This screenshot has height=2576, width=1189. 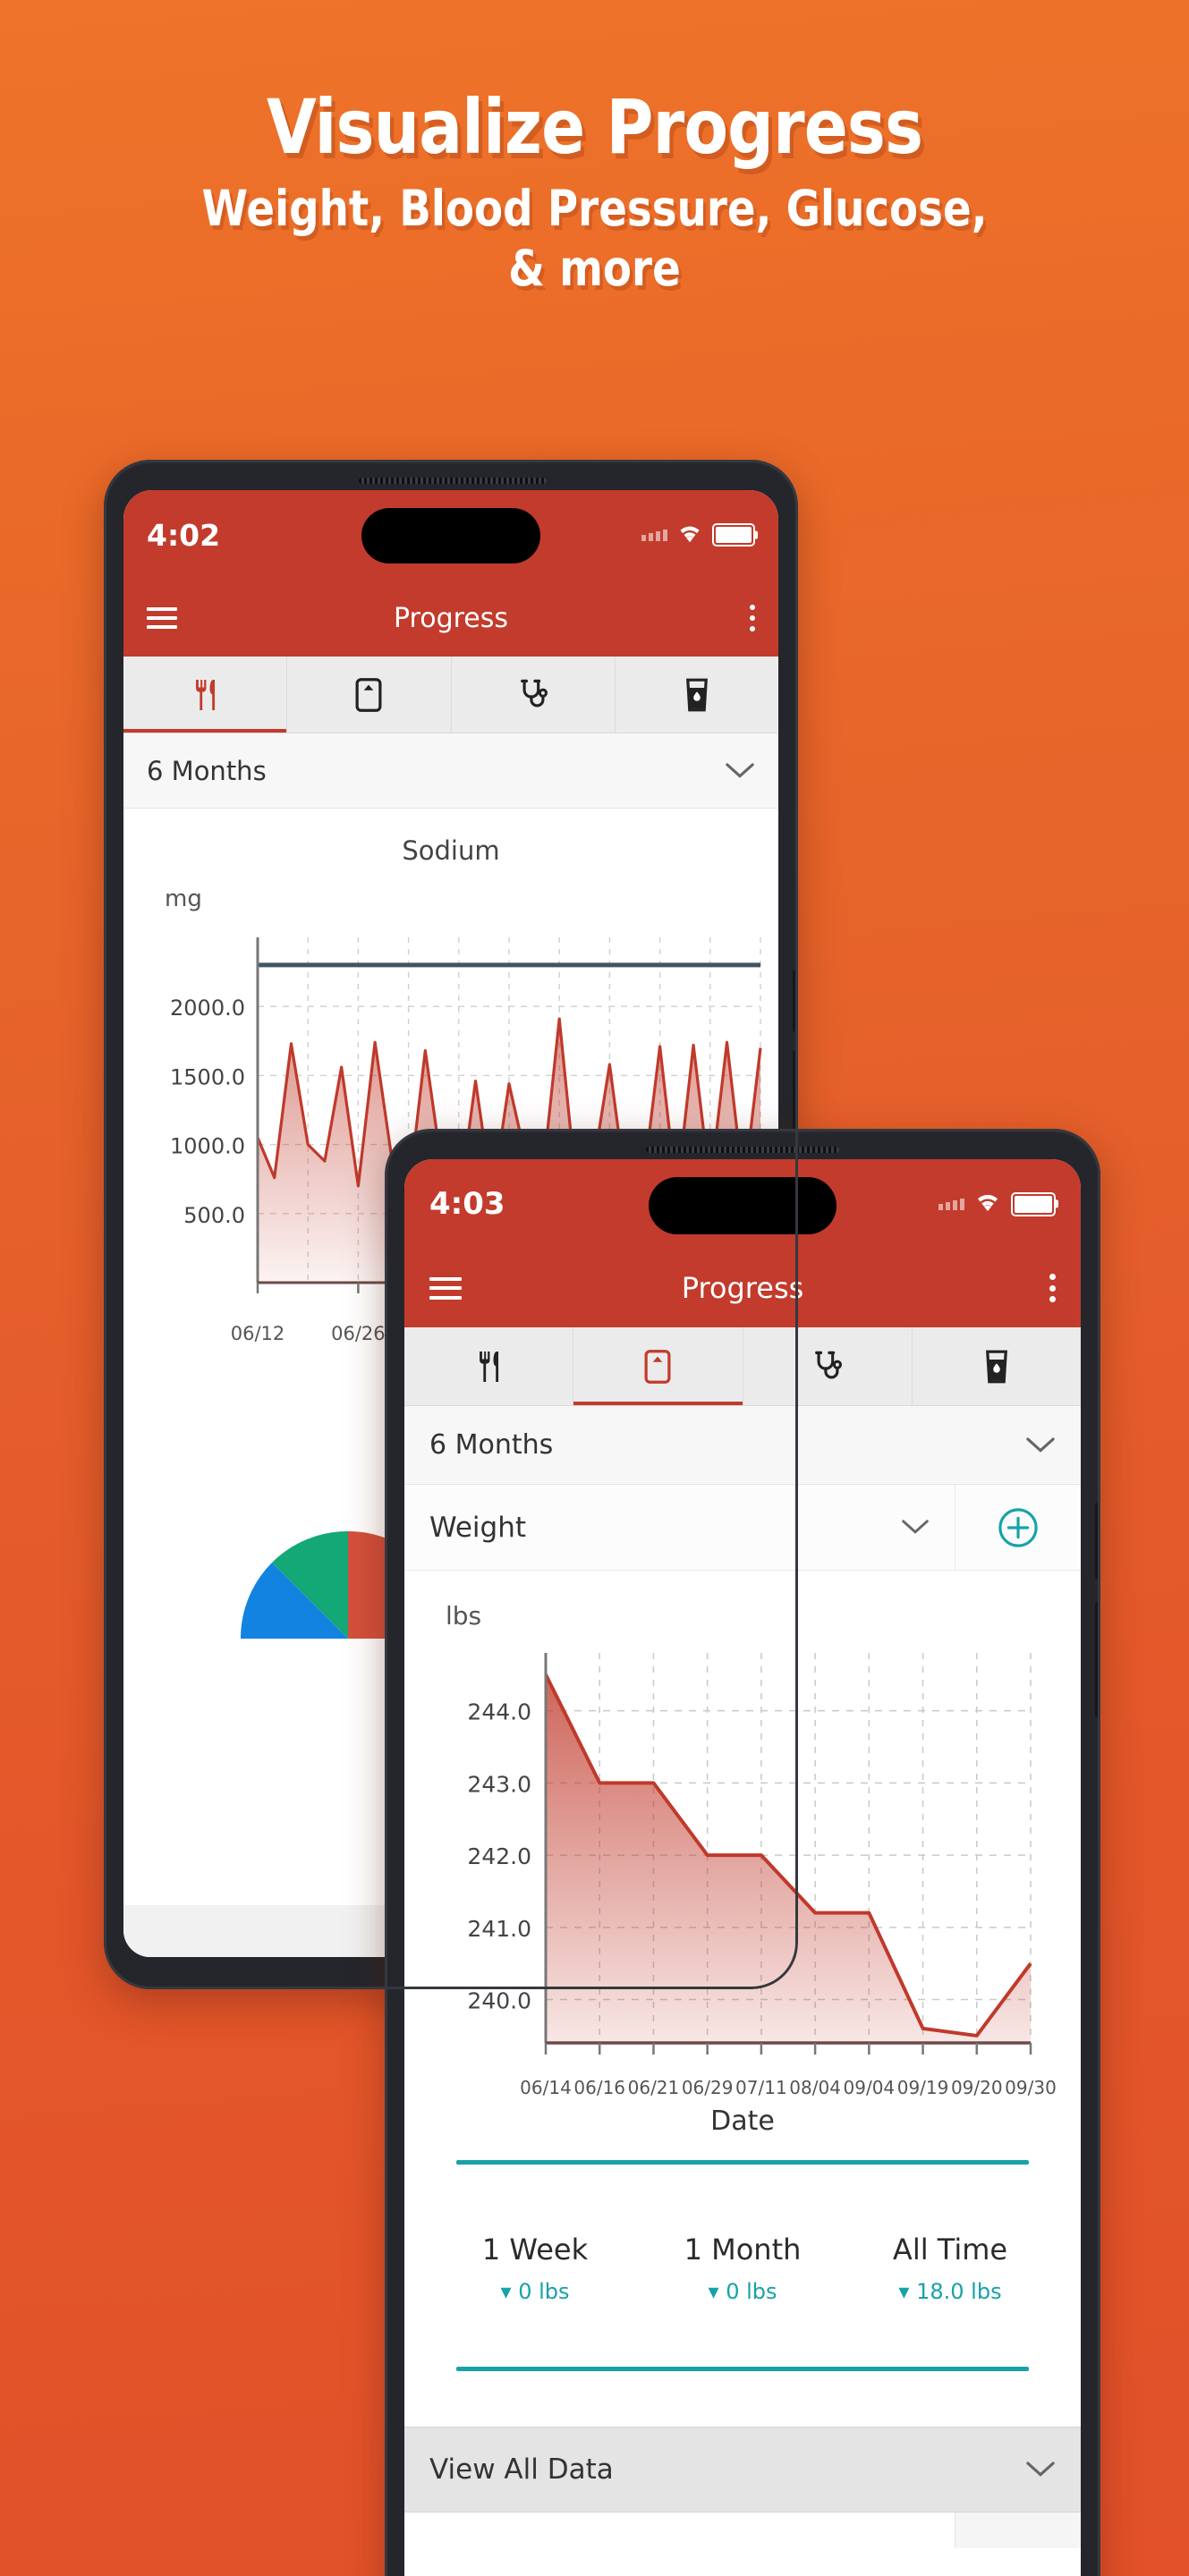 I want to click on svg-text: 243.0, so click(x=499, y=1784).